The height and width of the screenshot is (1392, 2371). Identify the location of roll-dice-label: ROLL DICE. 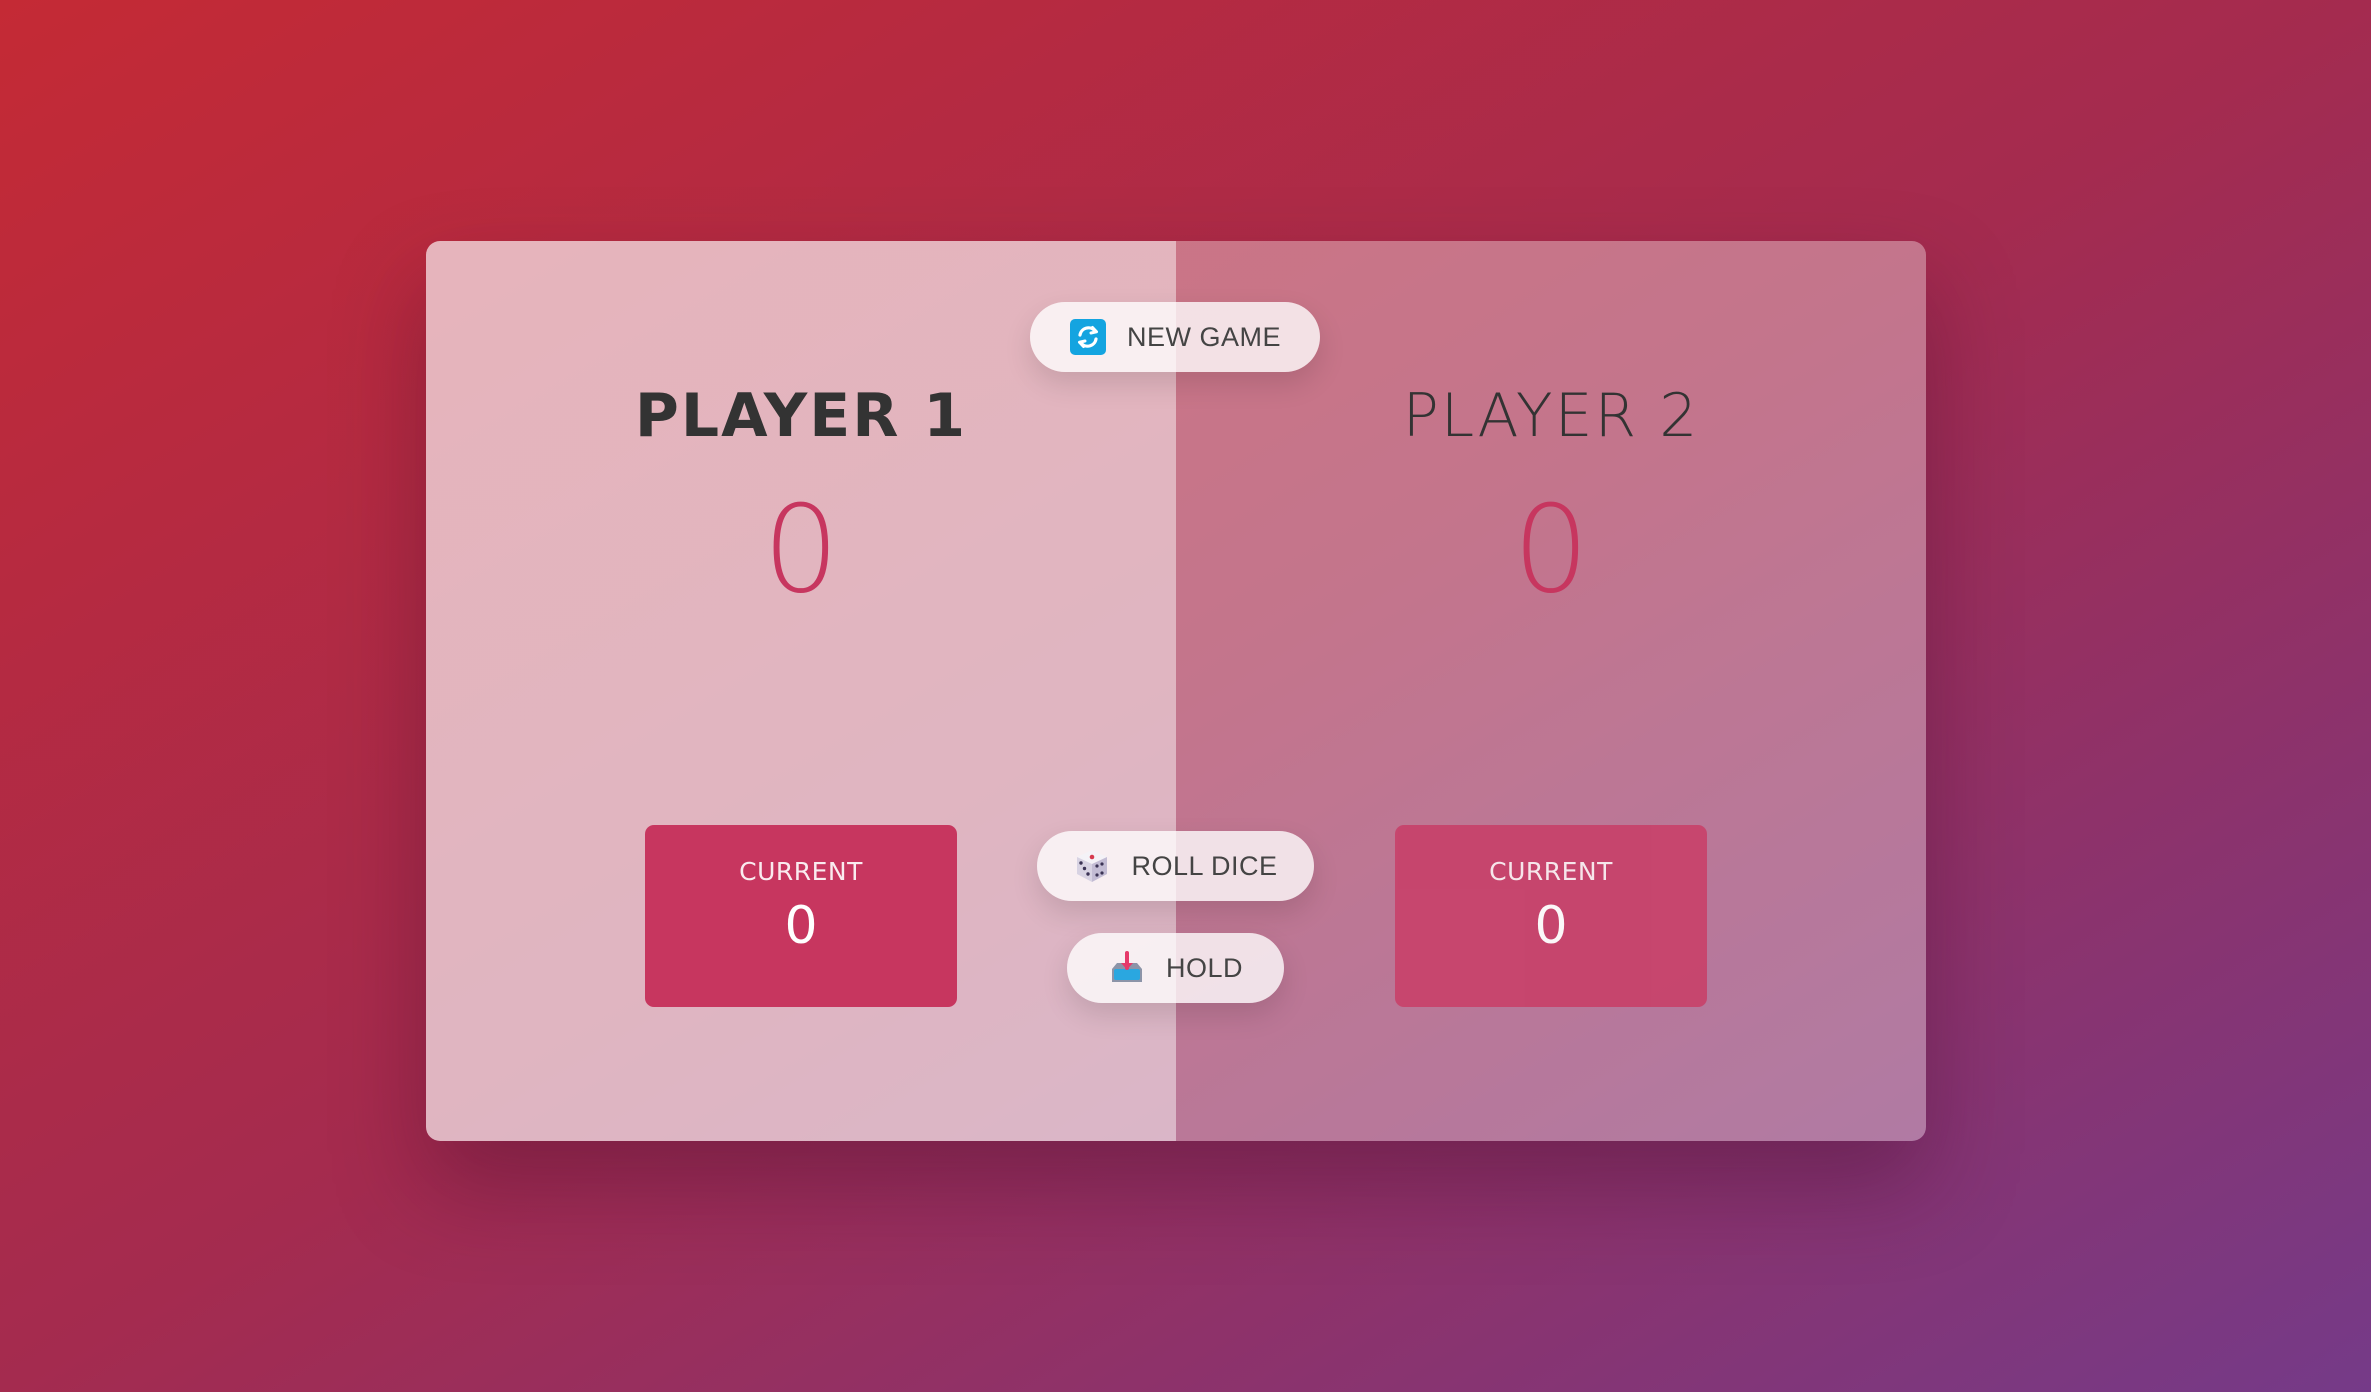
(1204, 865).